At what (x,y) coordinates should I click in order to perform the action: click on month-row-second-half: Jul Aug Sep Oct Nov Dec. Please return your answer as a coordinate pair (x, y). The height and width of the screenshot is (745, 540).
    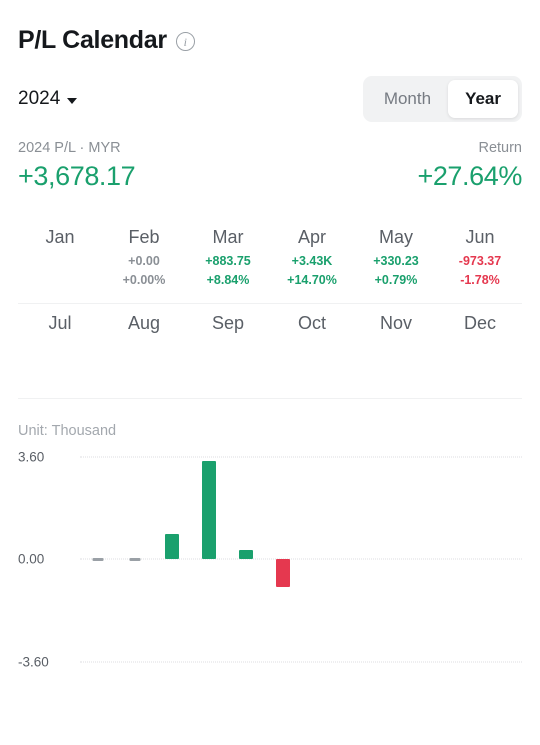
    Looking at the image, I should click on (270, 351).